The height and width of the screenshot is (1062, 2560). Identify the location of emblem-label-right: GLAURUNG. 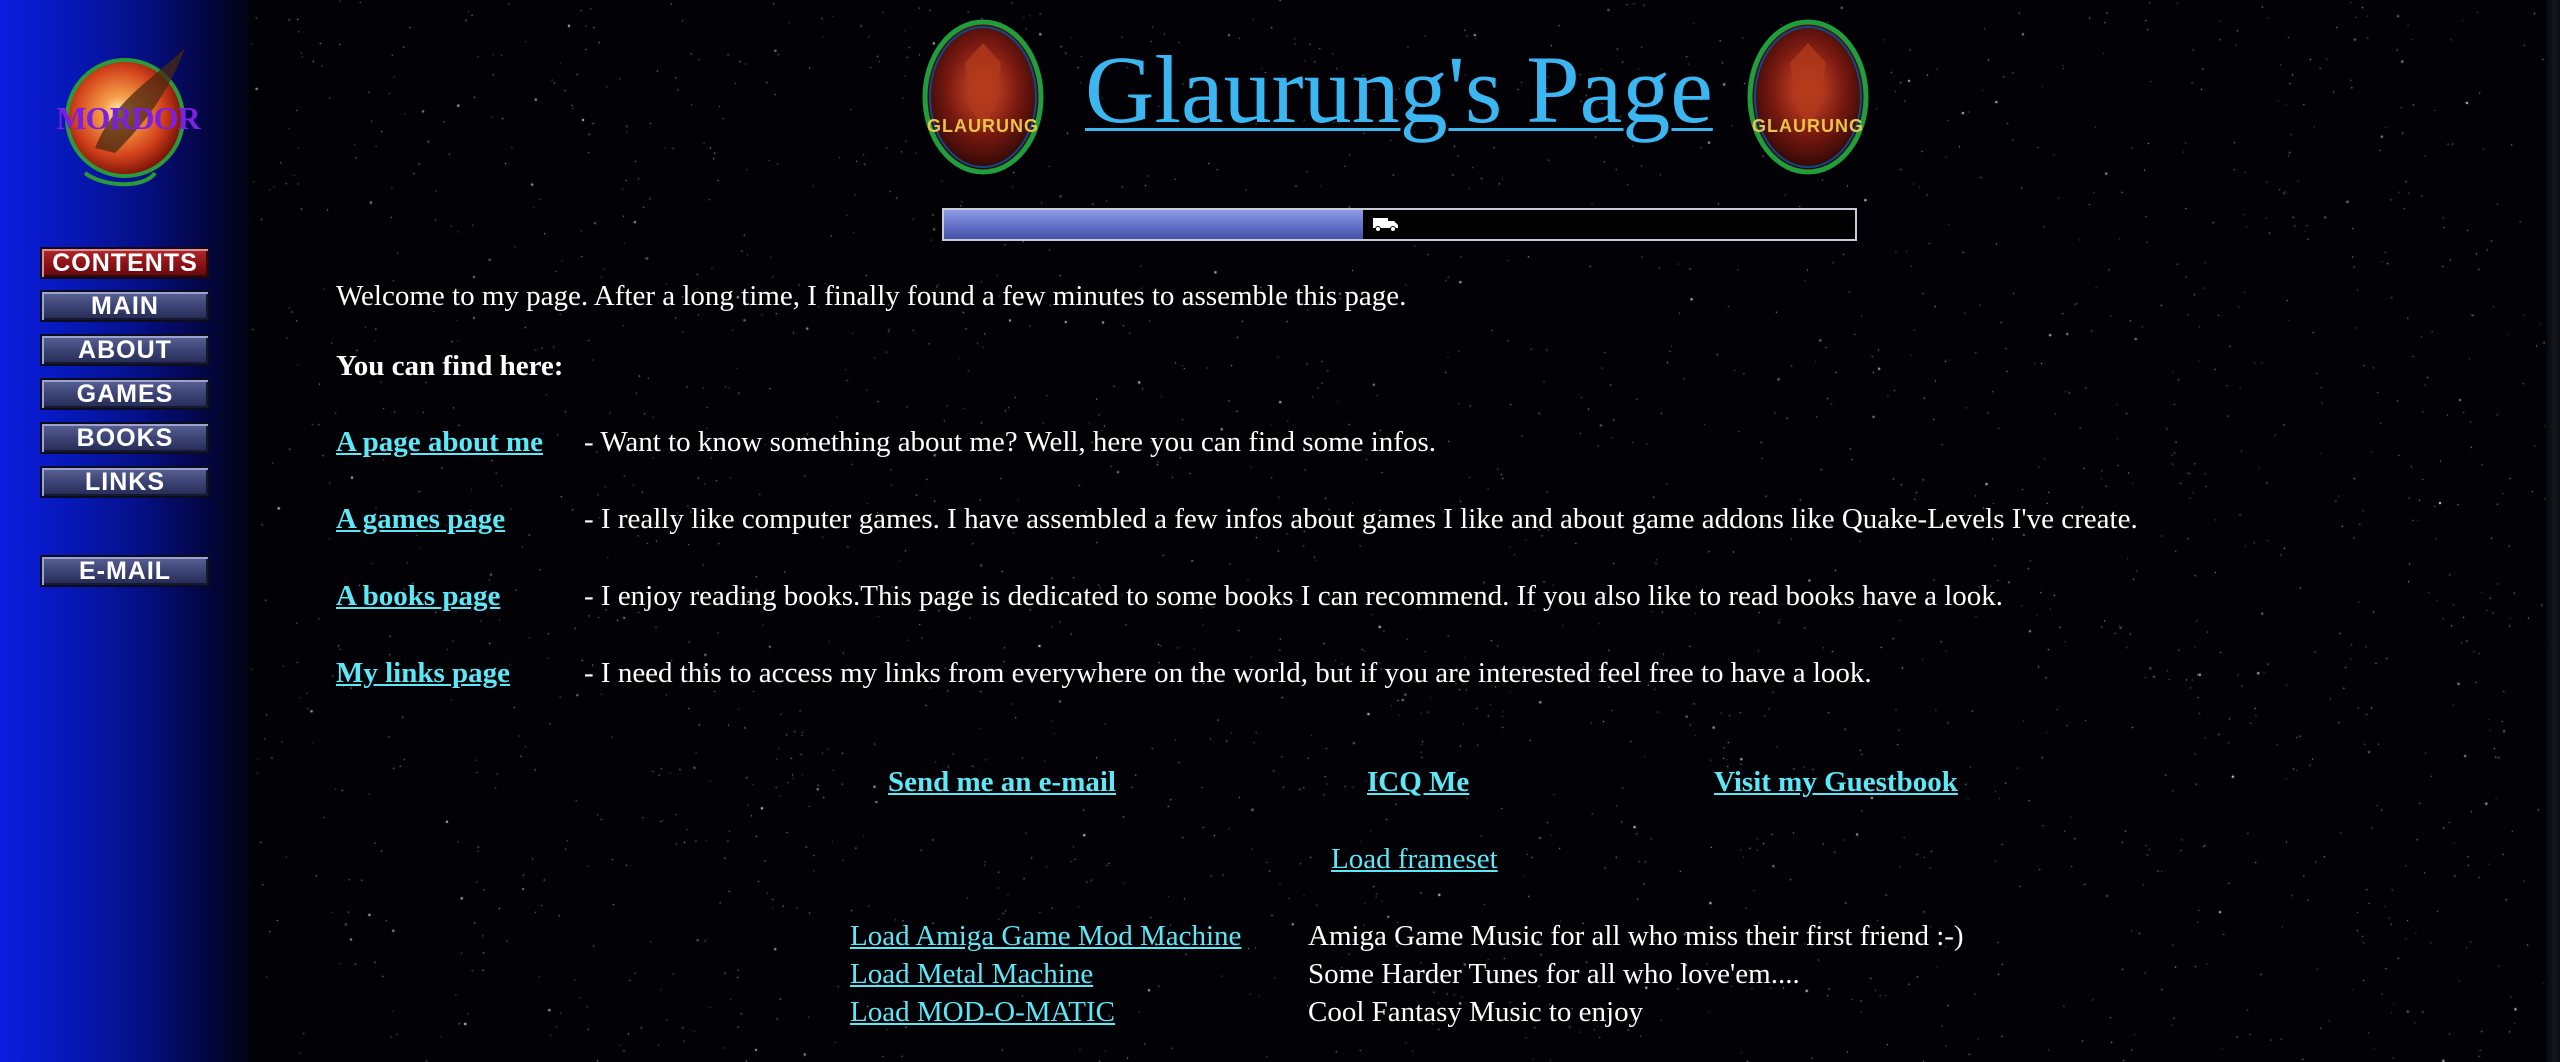
(1808, 126).